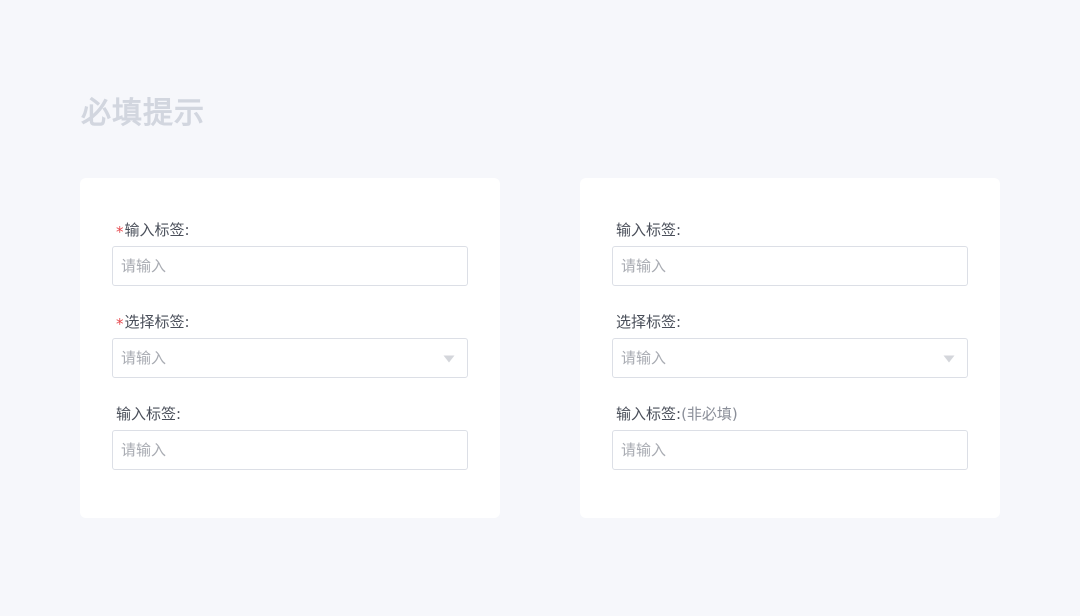  What do you see at coordinates (290, 322) in the screenshot?
I see `field-label: *选择标签:` at bounding box center [290, 322].